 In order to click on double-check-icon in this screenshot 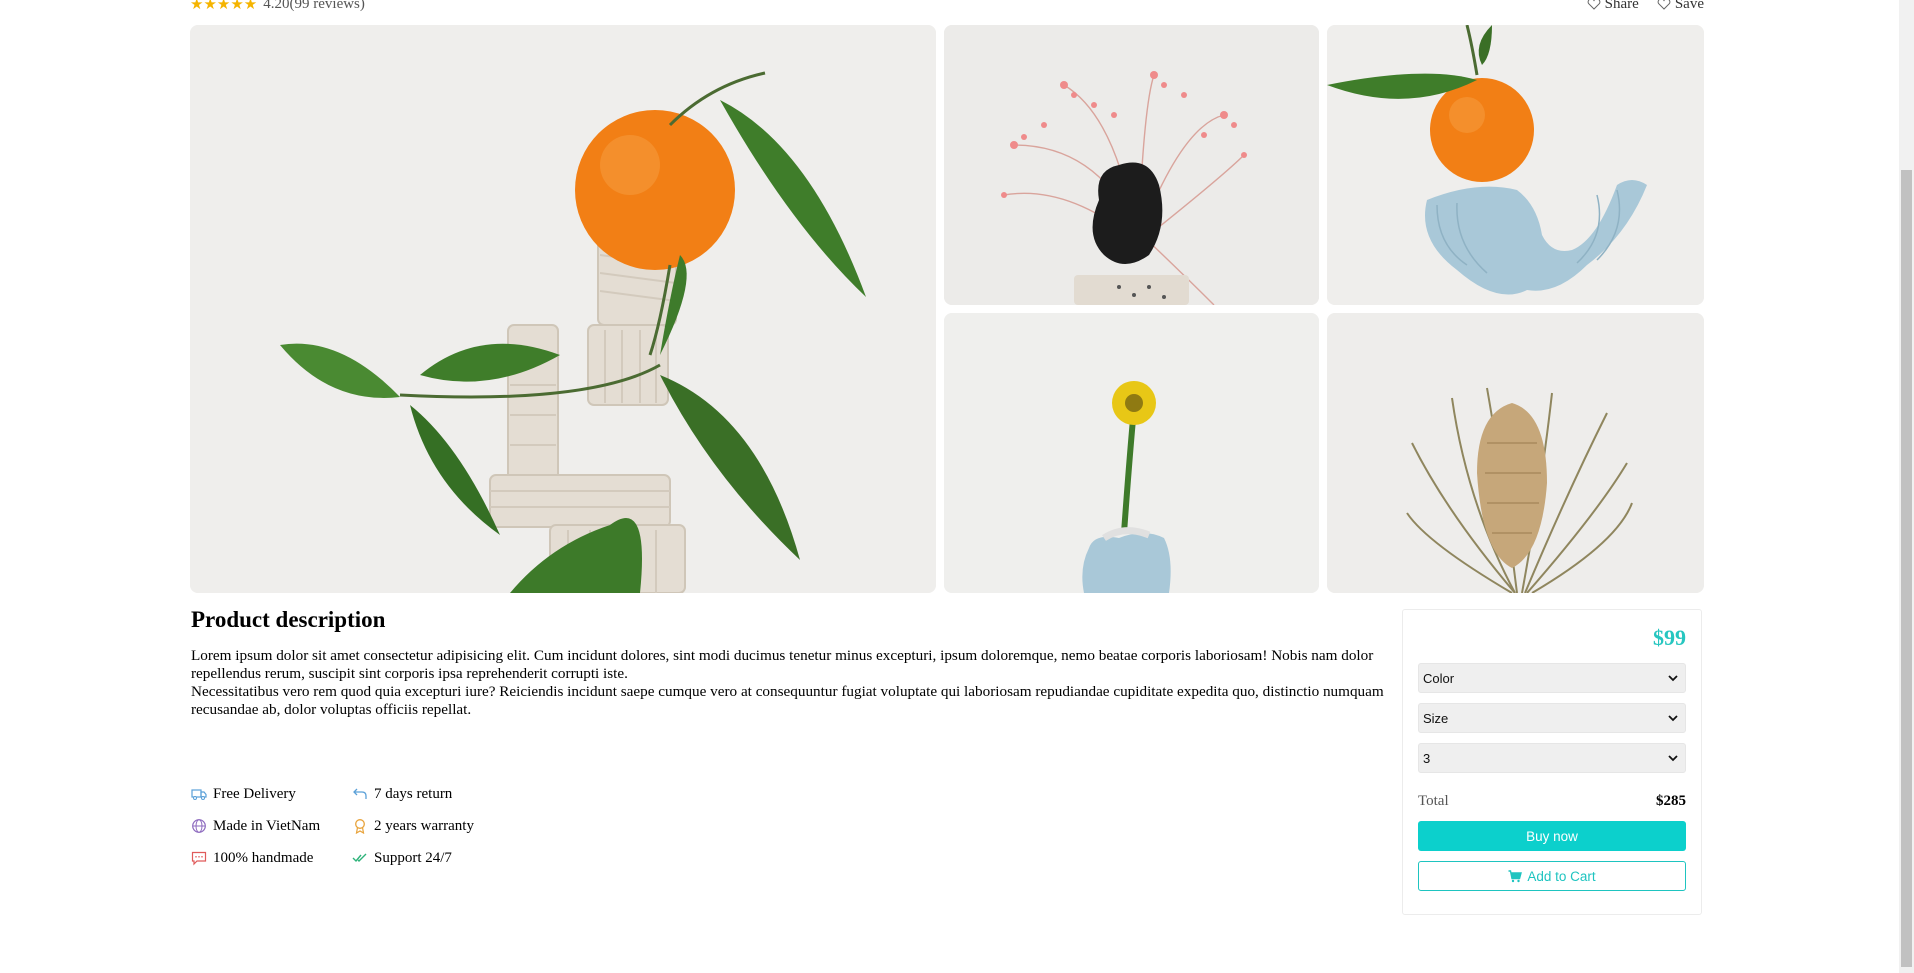, I will do `click(360, 858)`.